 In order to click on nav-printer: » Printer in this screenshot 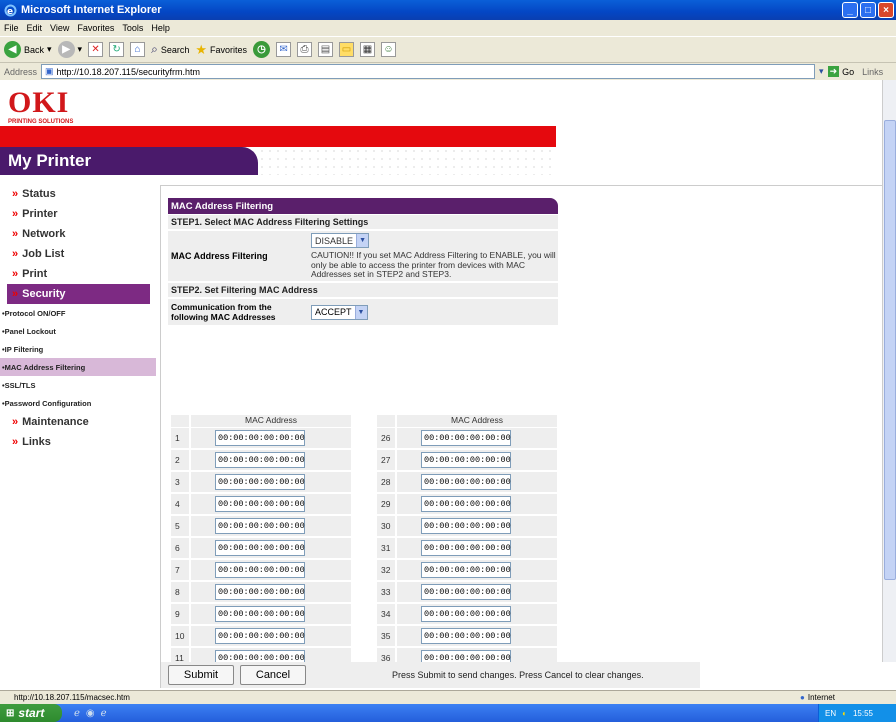, I will do `click(78, 214)`.